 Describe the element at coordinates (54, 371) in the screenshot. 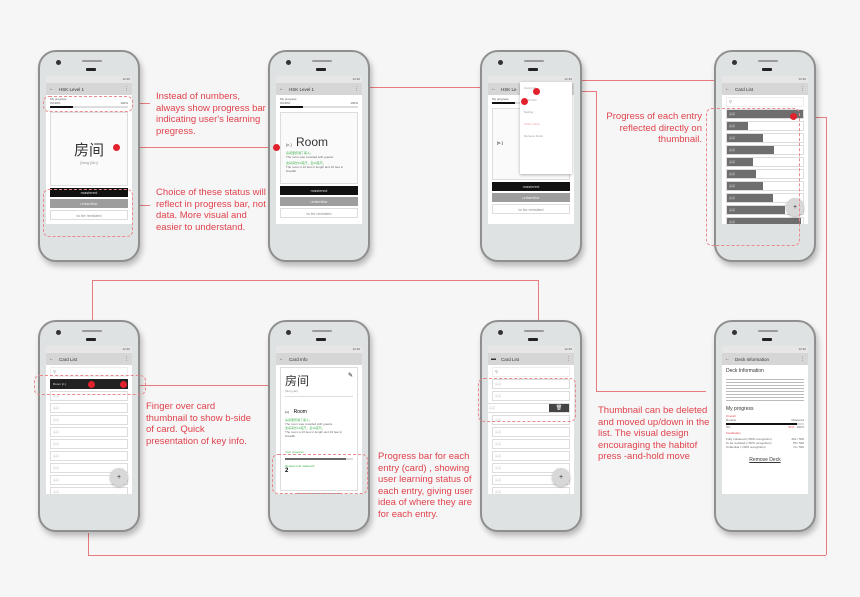

I see `search-icon: ⚲` at that location.